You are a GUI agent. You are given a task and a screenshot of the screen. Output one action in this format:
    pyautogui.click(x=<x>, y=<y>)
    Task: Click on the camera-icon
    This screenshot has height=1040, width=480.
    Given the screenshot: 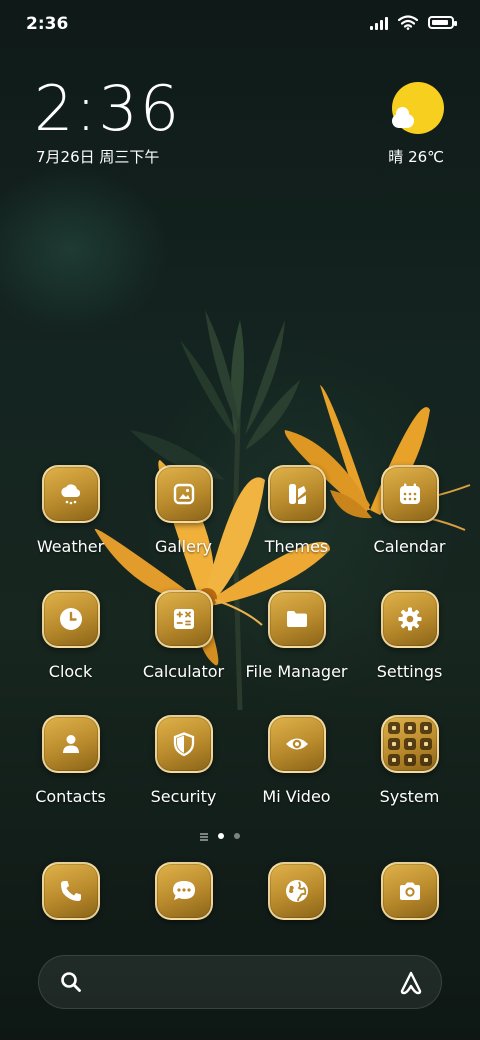 What is the action you would take?
    pyautogui.click(x=409, y=891)
    